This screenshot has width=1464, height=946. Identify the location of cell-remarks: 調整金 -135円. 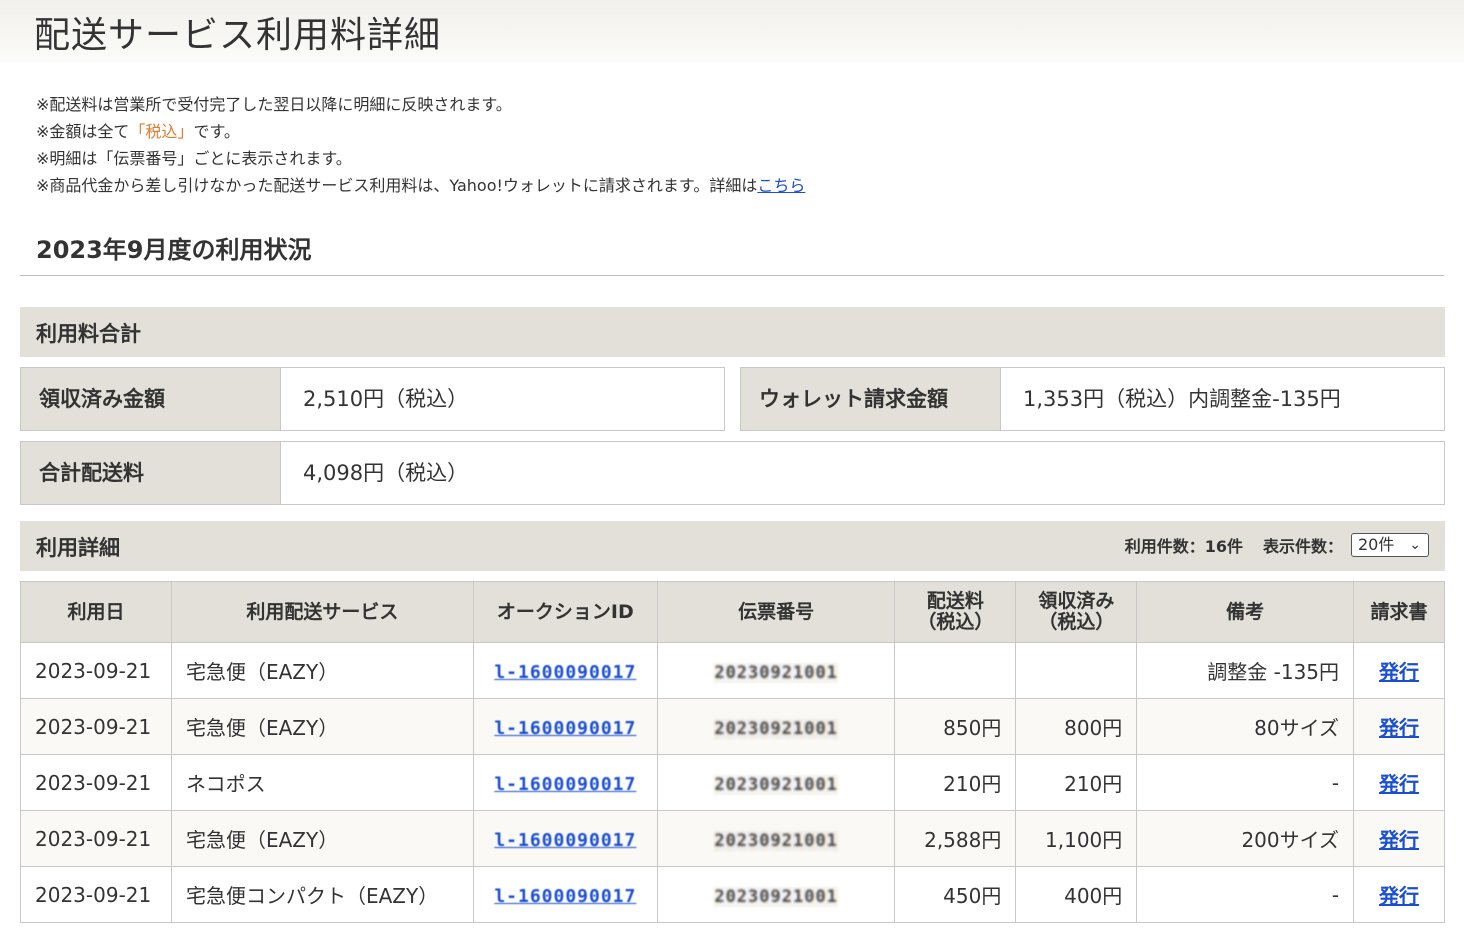
(1245, 670).